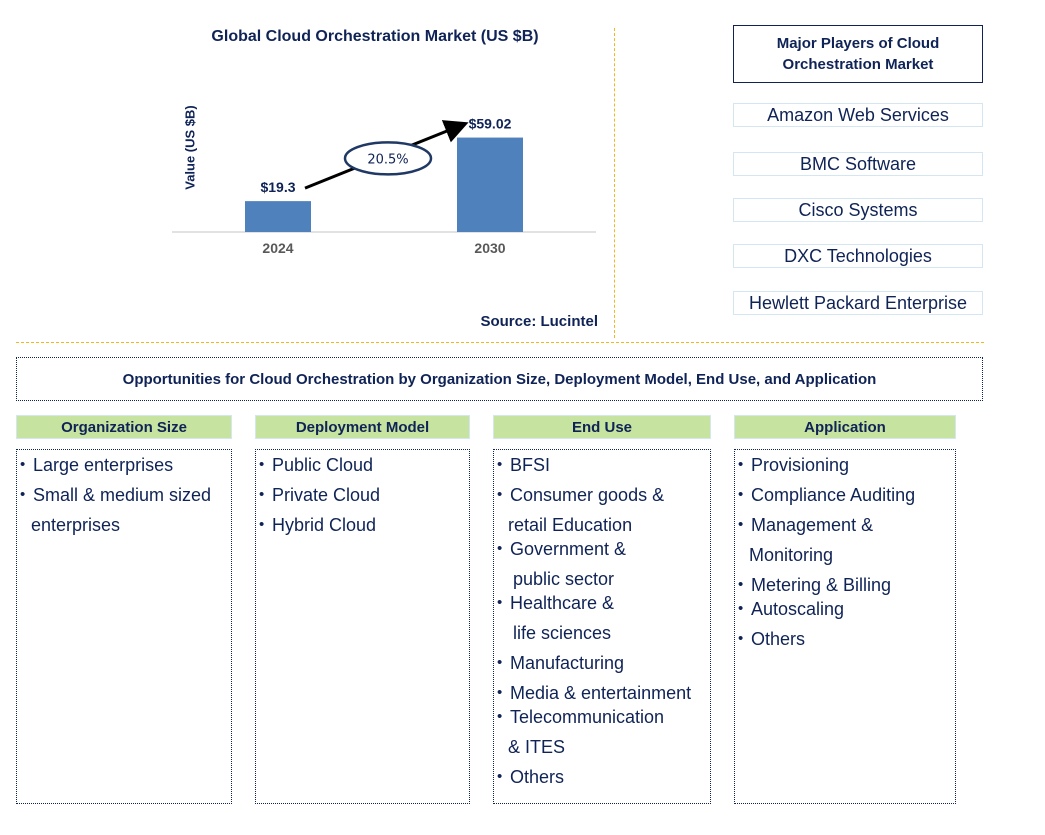 The width and height of the screenshot is (1045, 835). Describe the element at coordinates (858, 210) in the screenshot. I see `player-item: Cisco Systems` at that location.